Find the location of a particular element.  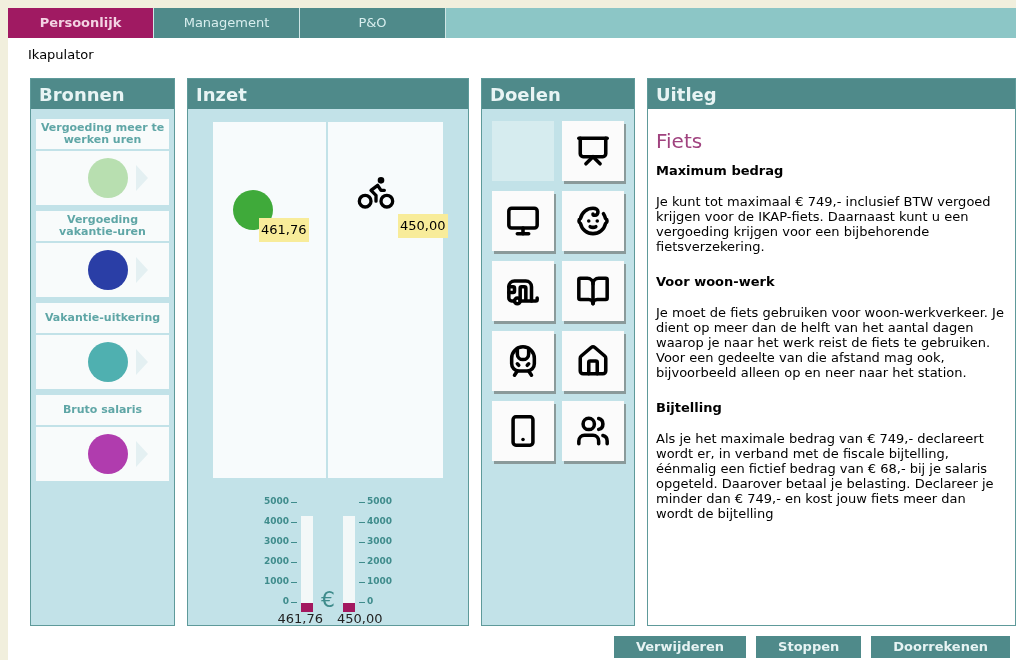

people-icon is located at coordinates (593, 431).